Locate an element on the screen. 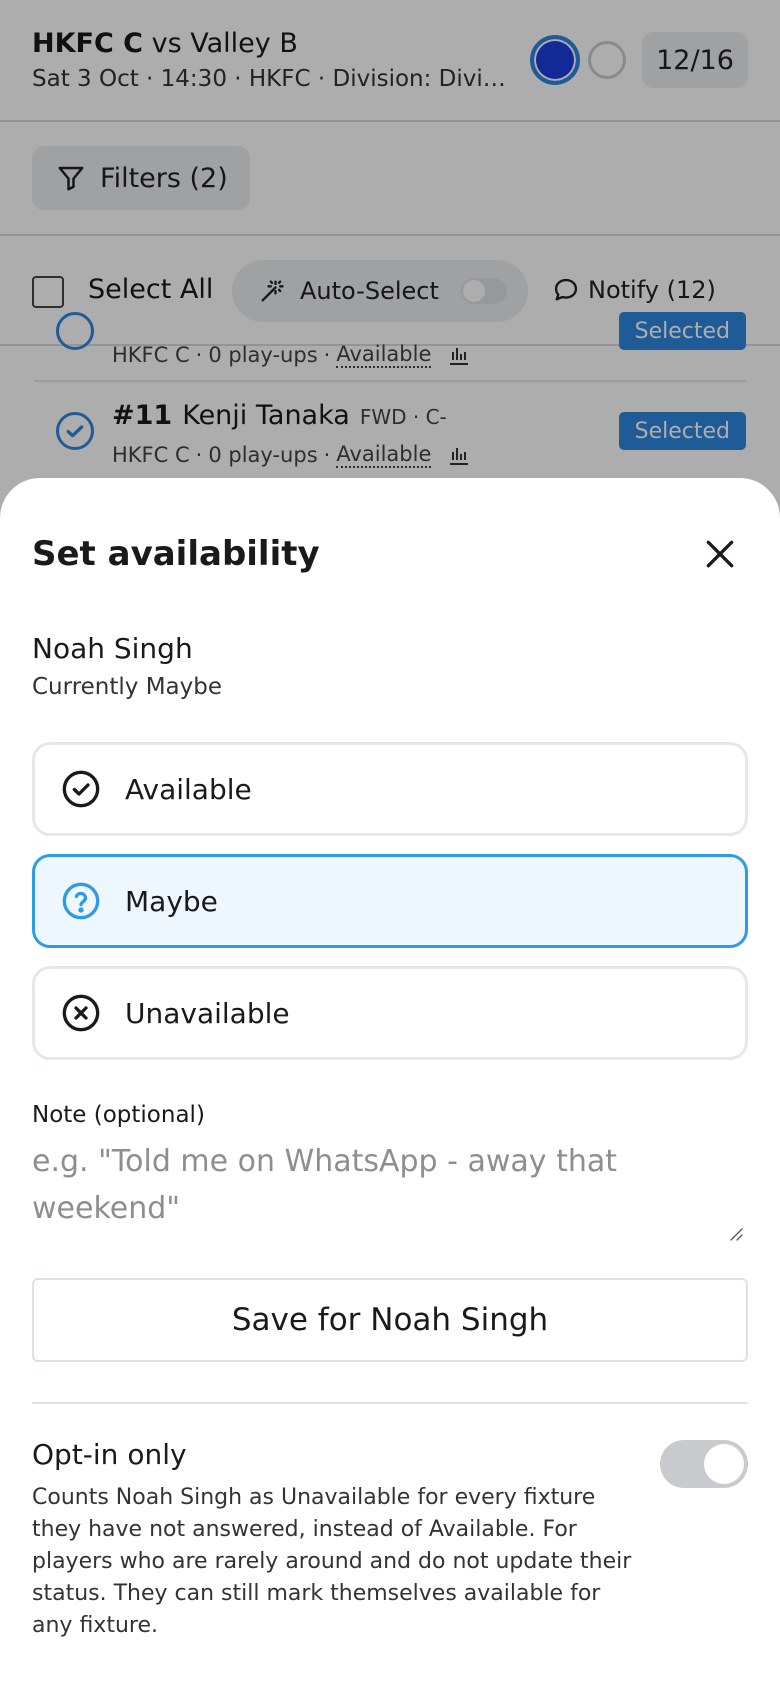 The image size is (780, 1688). note-label: Note (optional) is located at coordinates (118, 1115).